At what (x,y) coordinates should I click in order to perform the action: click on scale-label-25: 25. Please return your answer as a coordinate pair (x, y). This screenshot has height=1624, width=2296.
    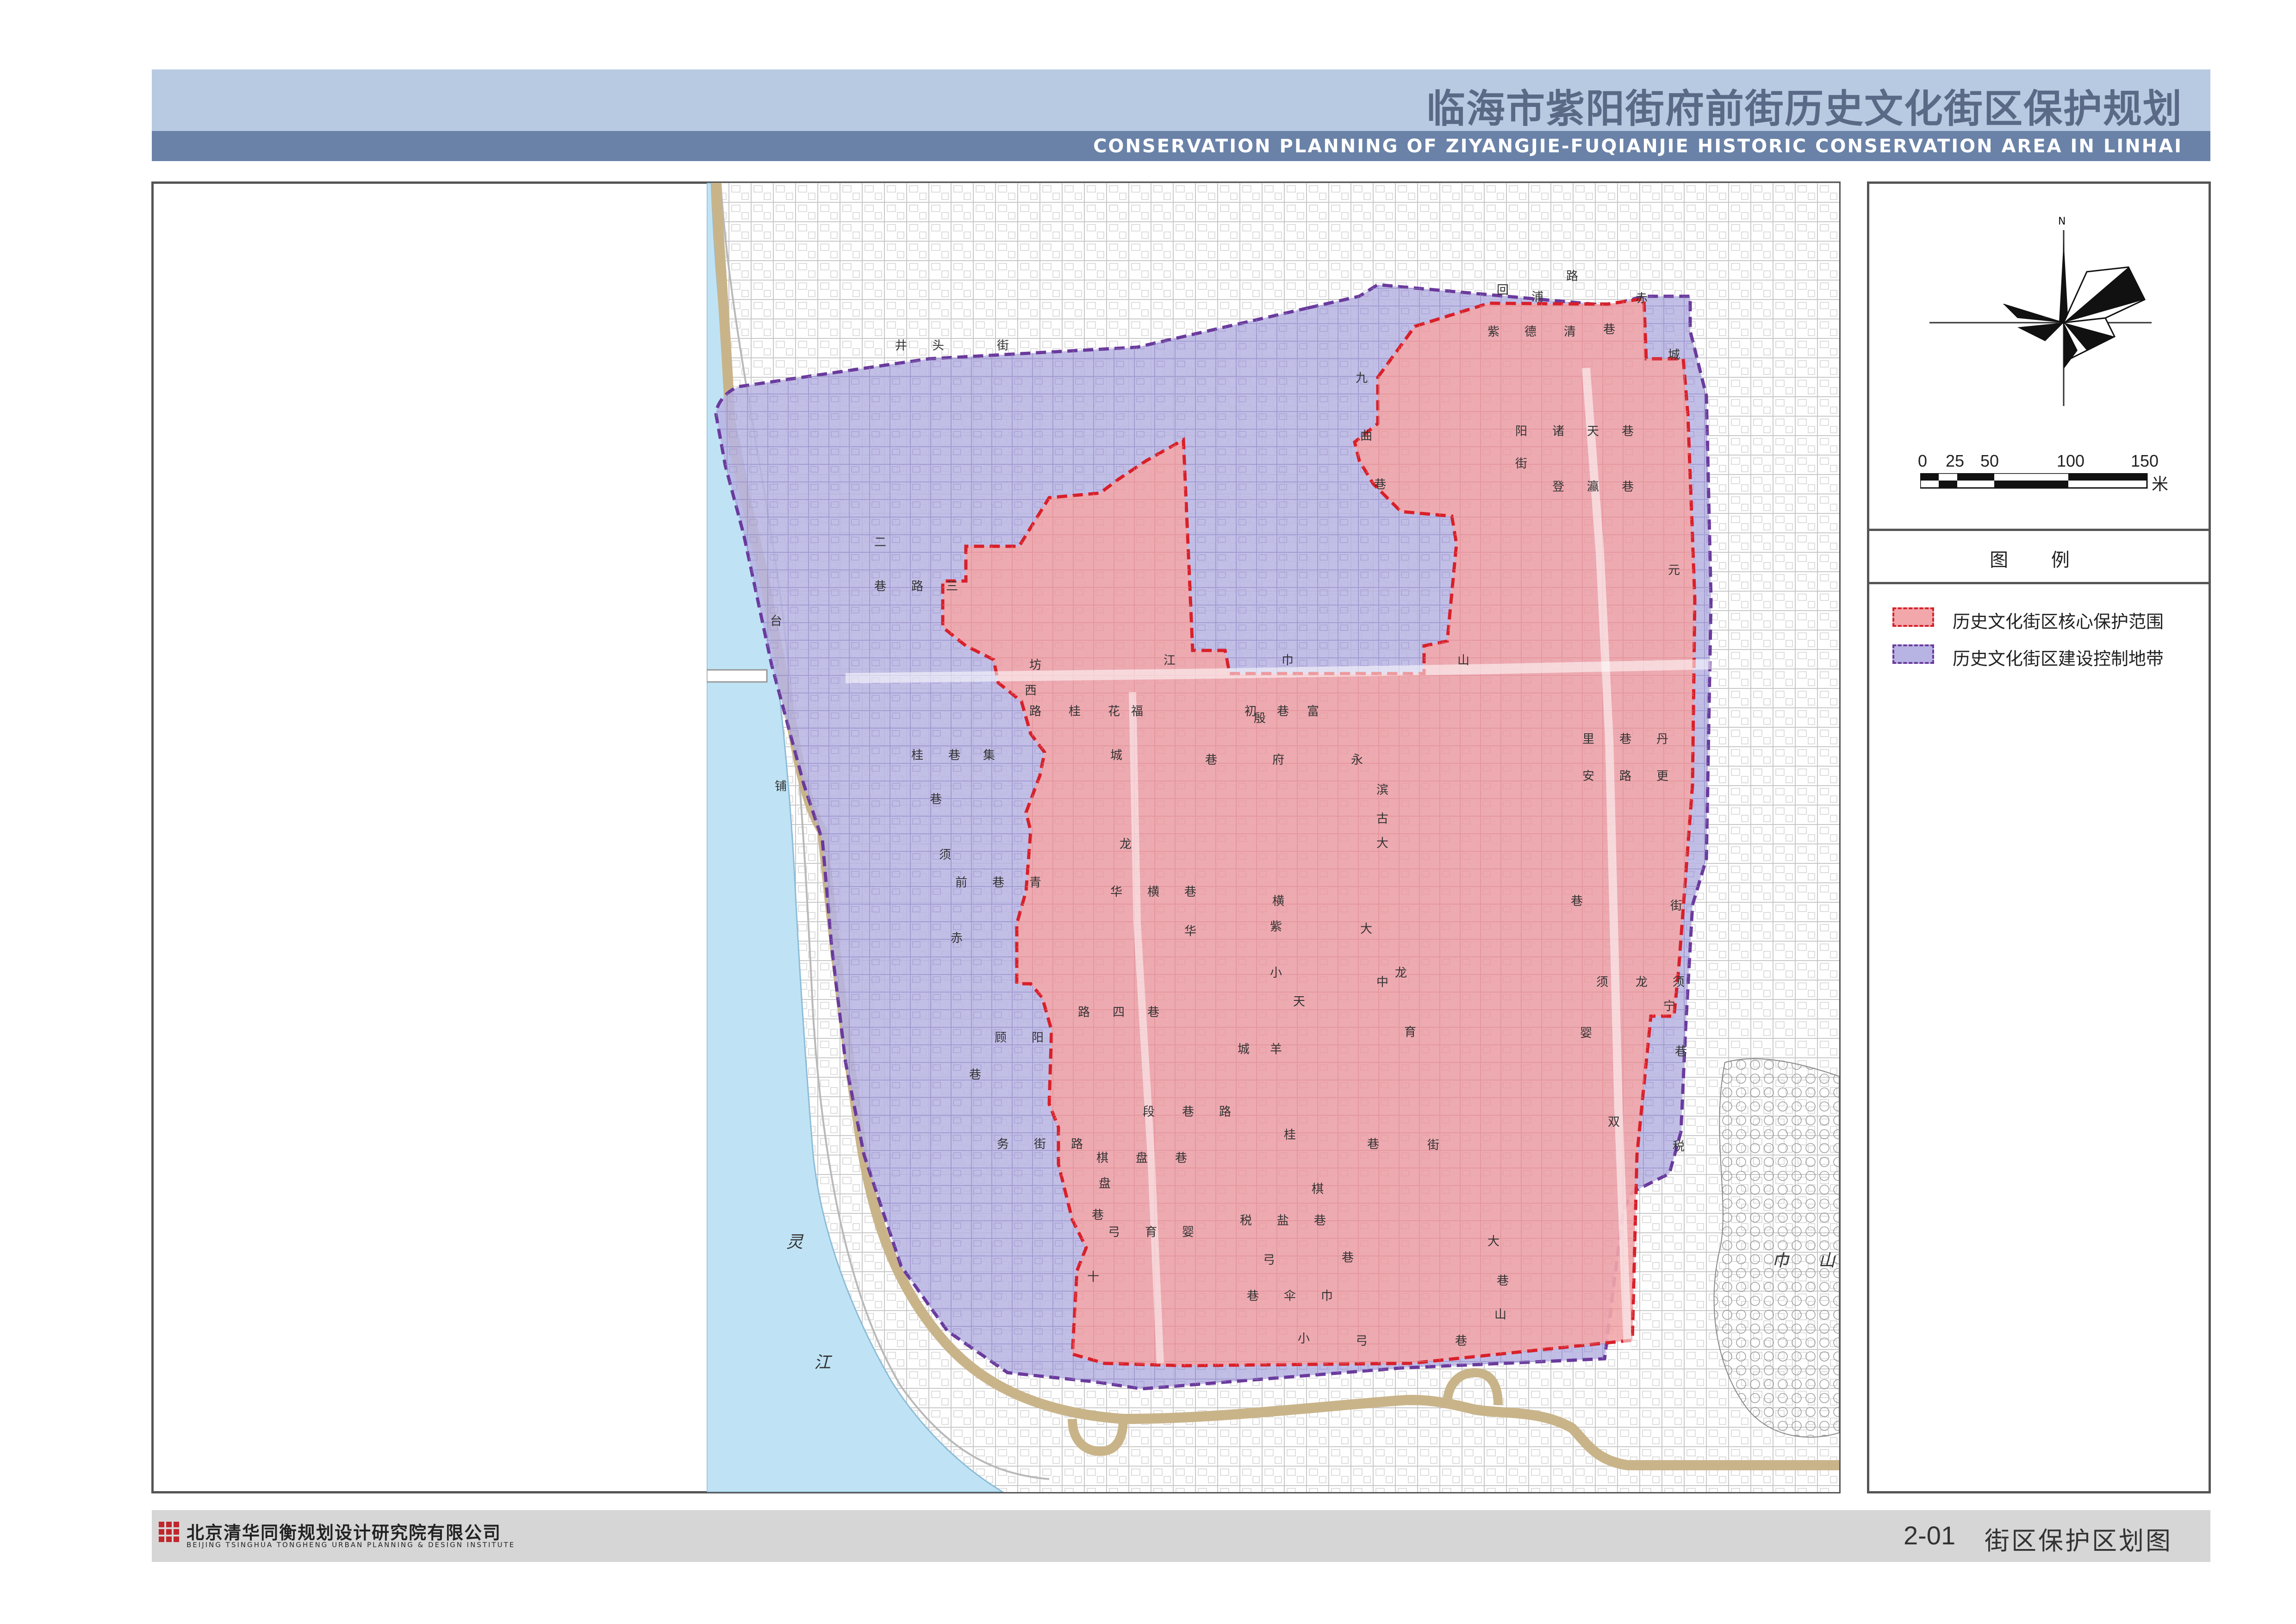
    Looking at the image, I should click on (1955, 460).